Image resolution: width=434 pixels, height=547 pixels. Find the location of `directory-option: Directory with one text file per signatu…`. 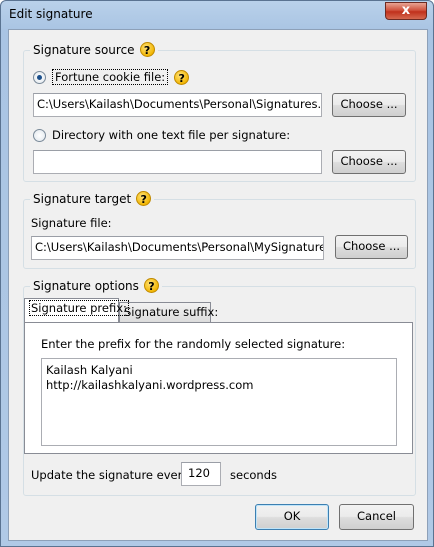

directory-option: Directory with one text file per signatu… is located at coordinates (161, 135).